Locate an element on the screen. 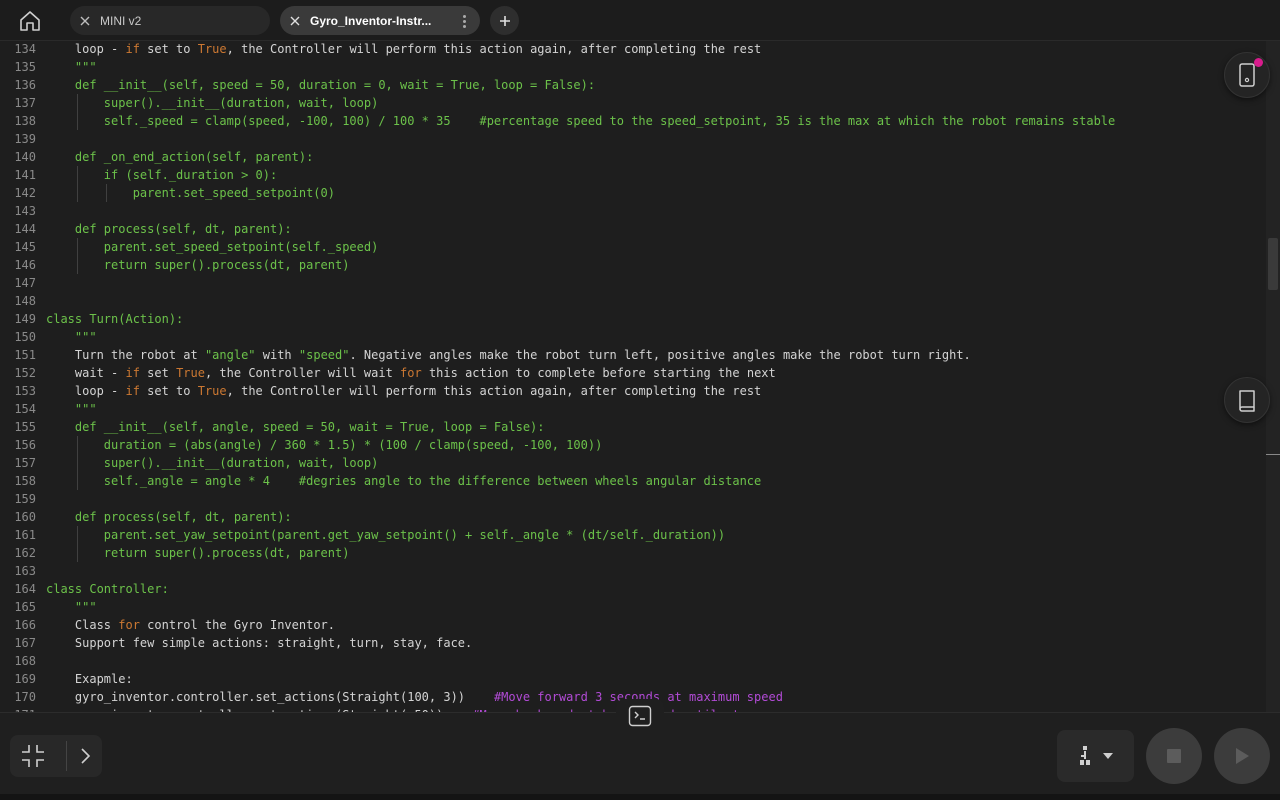 The width and height of the screenshot is (1280, 800). code-text: def _on_end_action(self, parent): is located at coordinates (180, 157).